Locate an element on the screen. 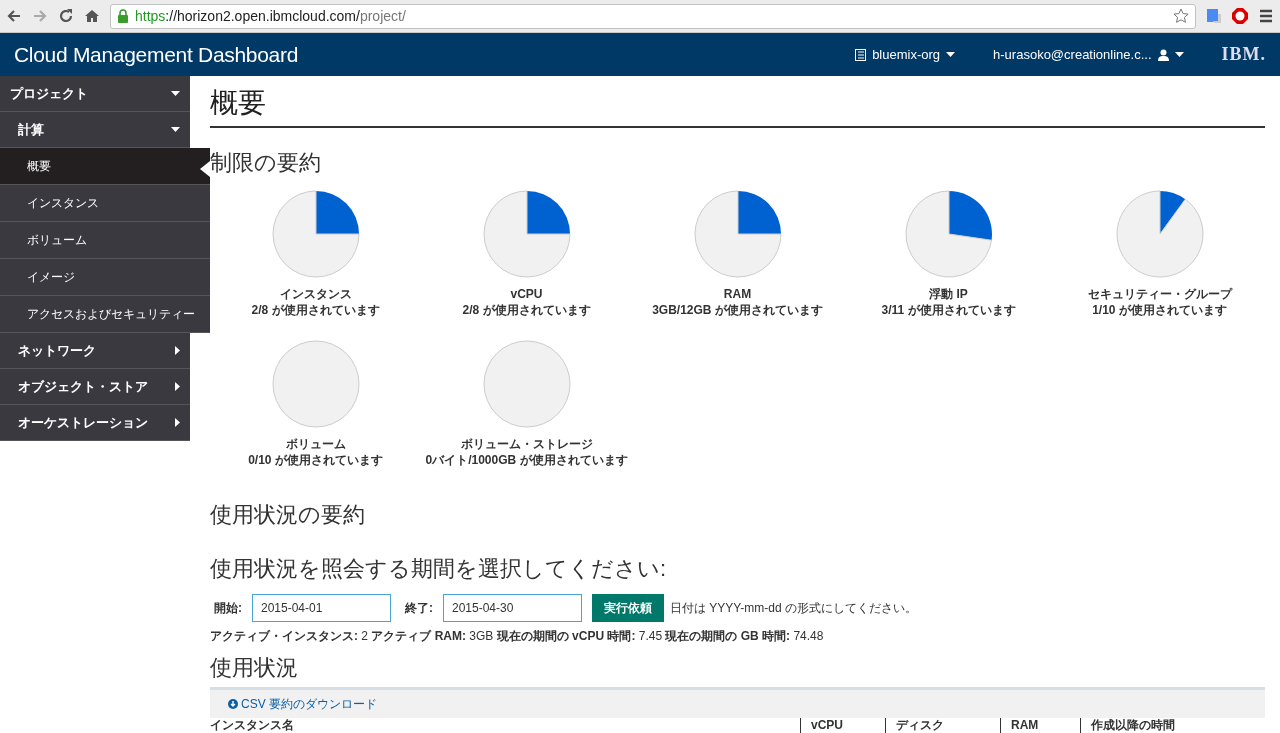 The image size is (1280, 733). sidebar-item: オーケストレーション is located at coordinates (95, 423).